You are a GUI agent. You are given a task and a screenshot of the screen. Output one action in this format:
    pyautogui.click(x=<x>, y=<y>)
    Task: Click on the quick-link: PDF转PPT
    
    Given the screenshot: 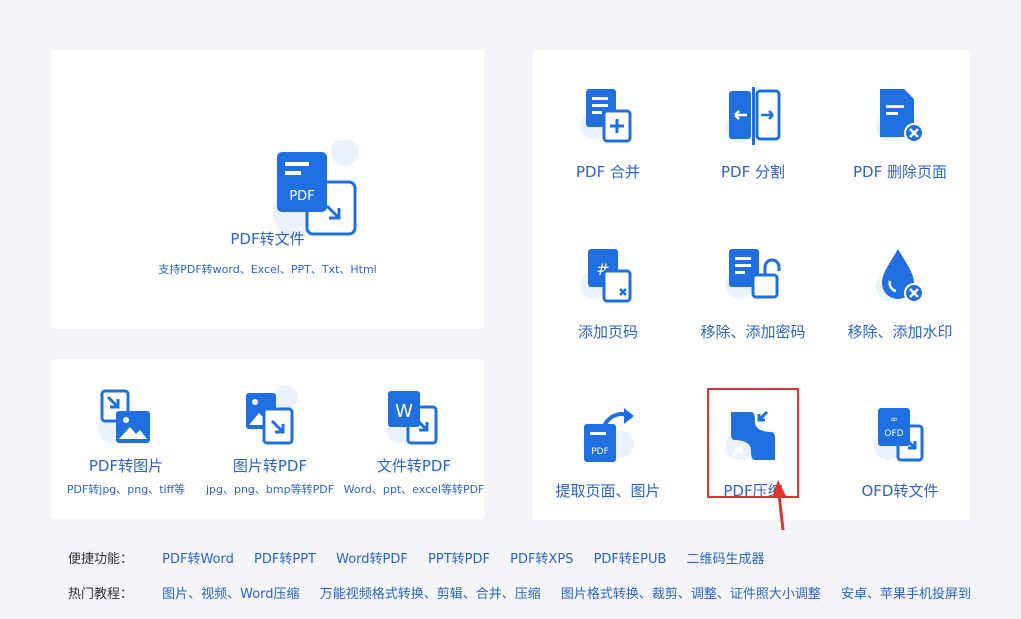 What is the action you would take?
    pyautogui.click(x=285, y=557)
    